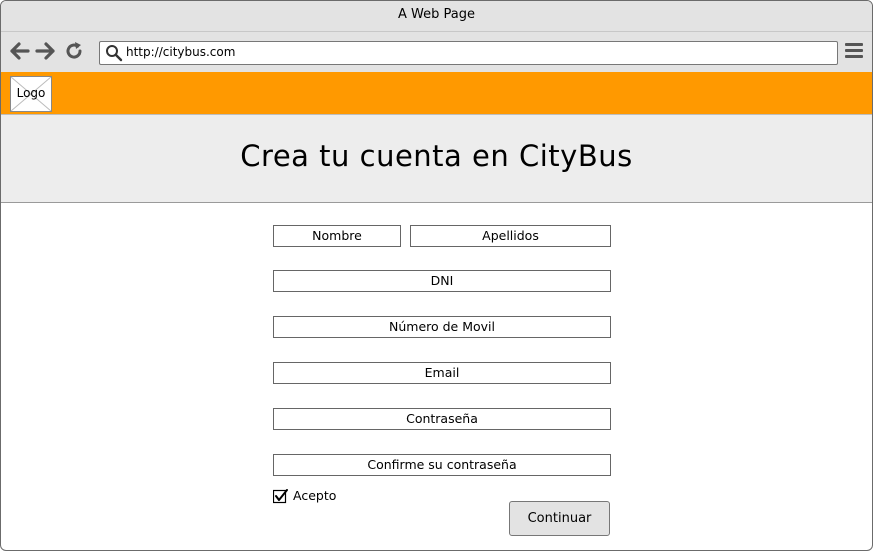 This screenshot has height=551, width=873. I want to click on email-field: Email, so click(442, 373).